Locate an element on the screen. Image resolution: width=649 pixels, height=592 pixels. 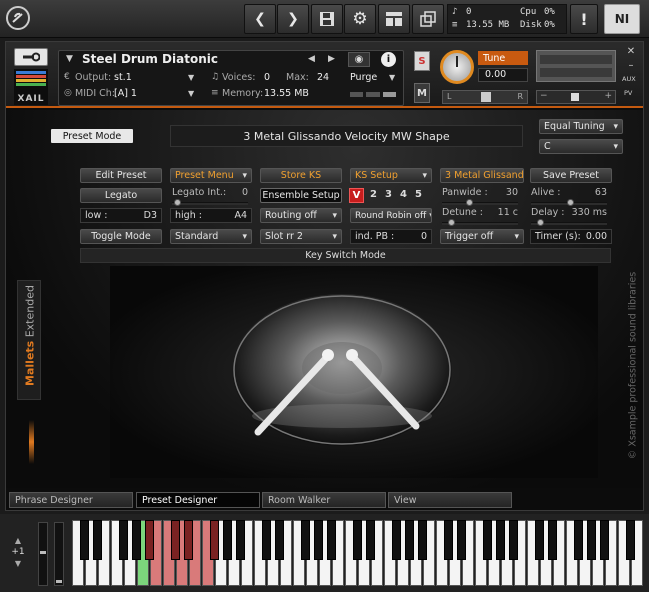
tab-phrase-designer: Phrase Designer is located at coordinates (71, 500).